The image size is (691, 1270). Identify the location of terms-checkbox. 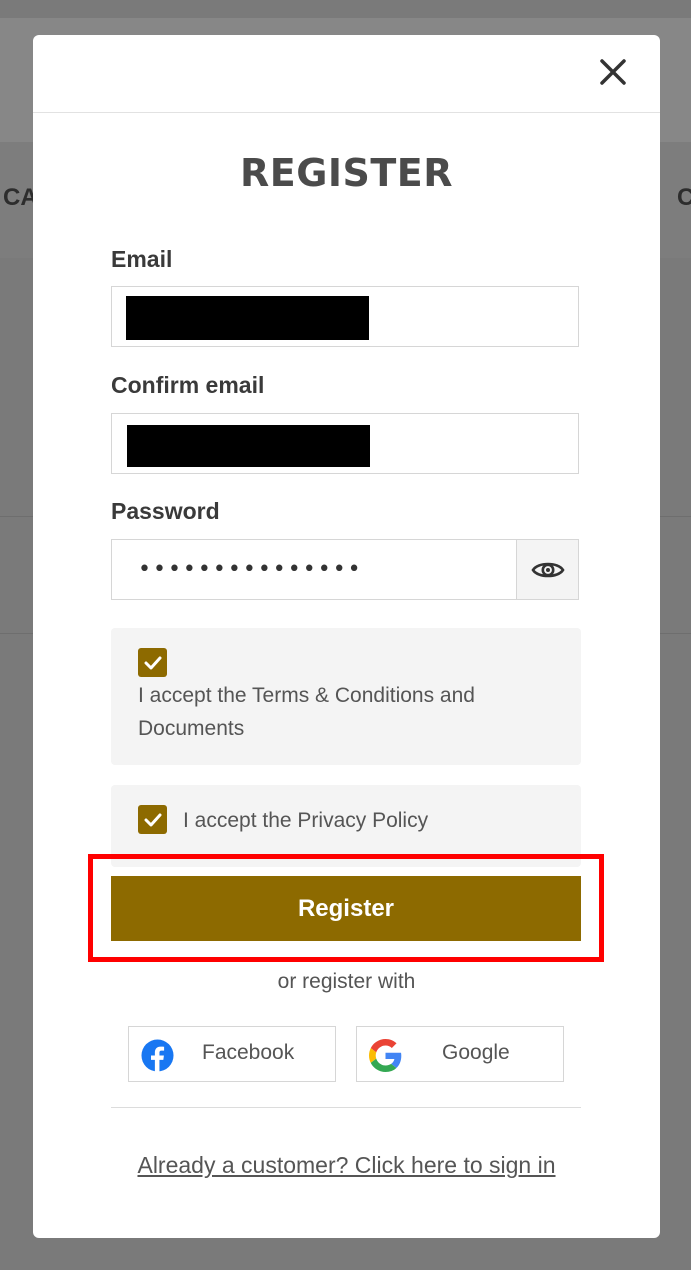
(152, 662).